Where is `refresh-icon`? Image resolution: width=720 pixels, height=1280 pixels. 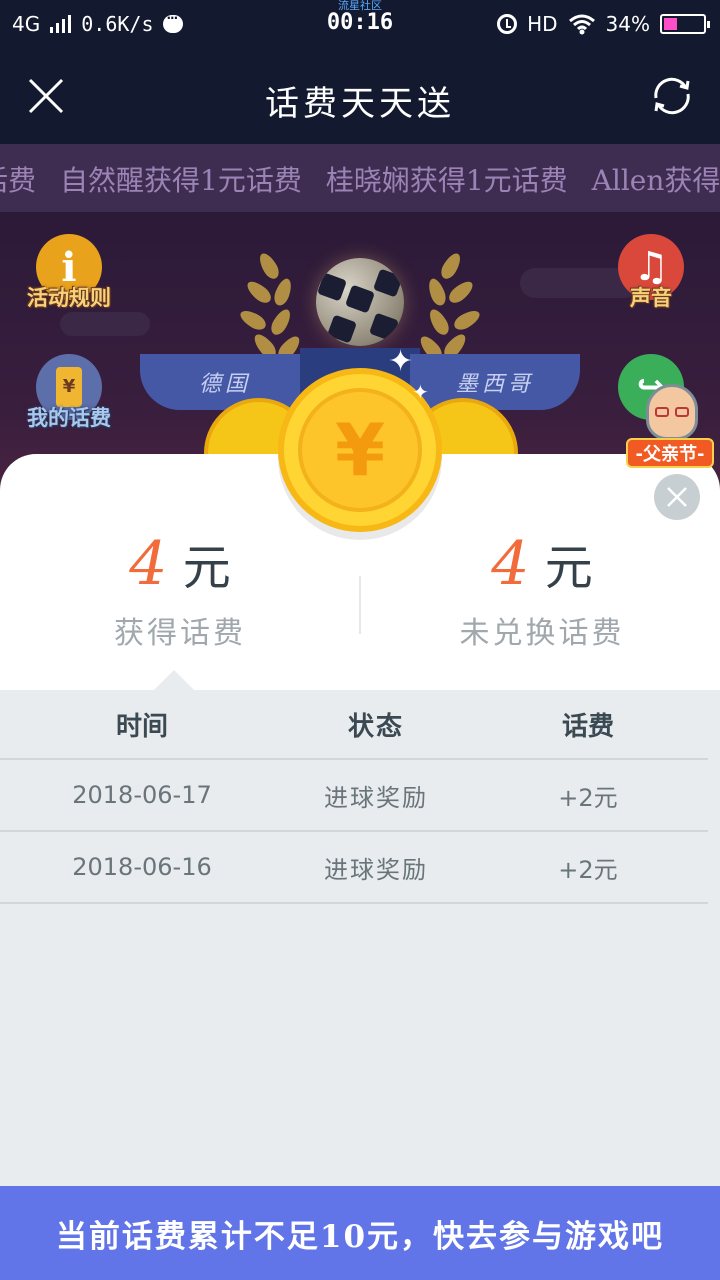
refresh-icon is located at coordinates (672, 96).